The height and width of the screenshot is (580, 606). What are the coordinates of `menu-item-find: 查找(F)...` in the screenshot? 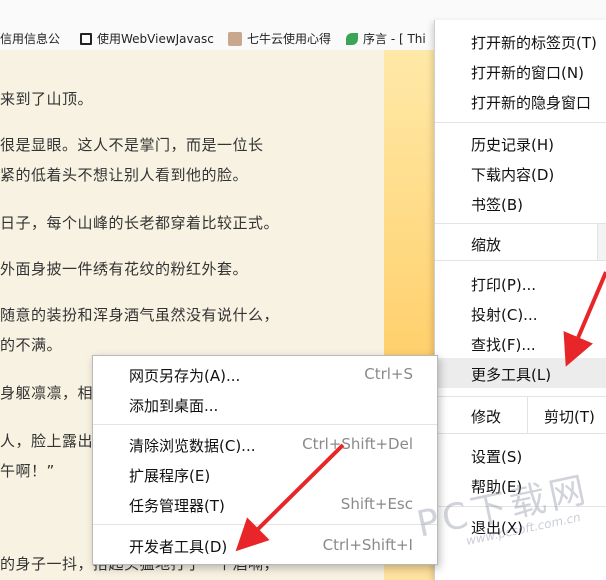 It's located at (503, 344).